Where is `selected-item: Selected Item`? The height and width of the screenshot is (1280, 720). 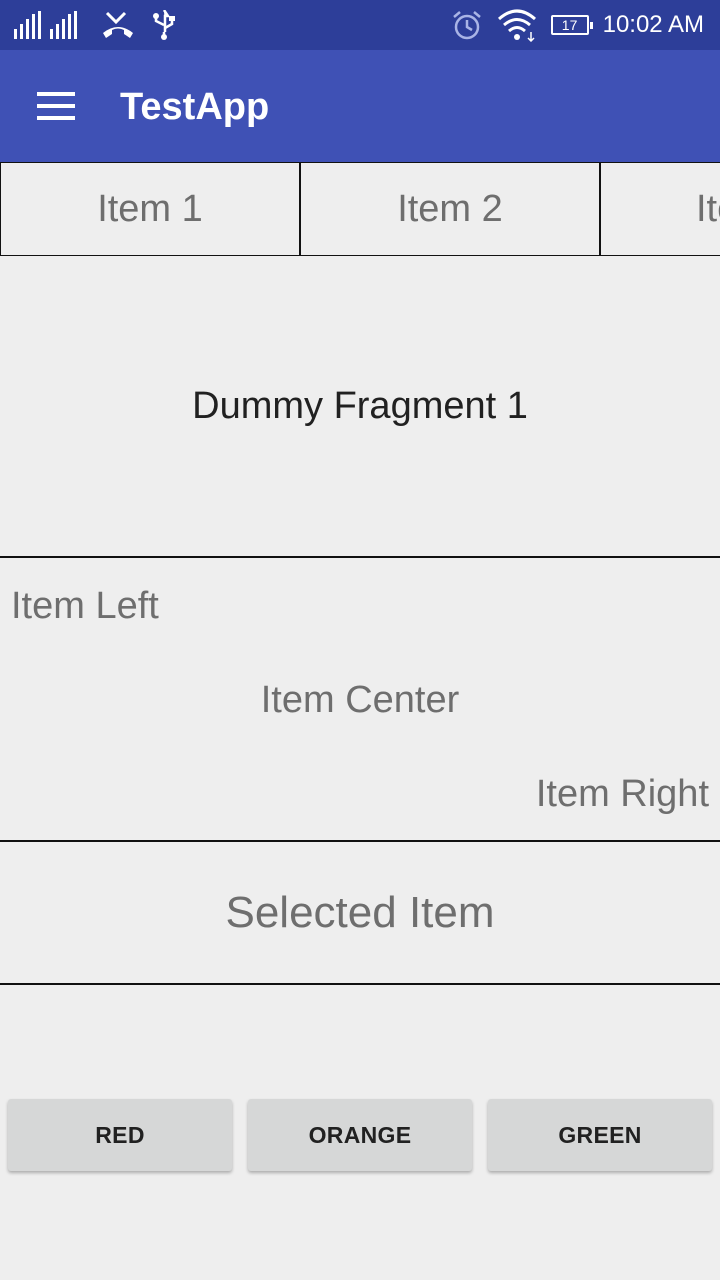 selected-item: Selected Item is located at coordinates (360, 913).